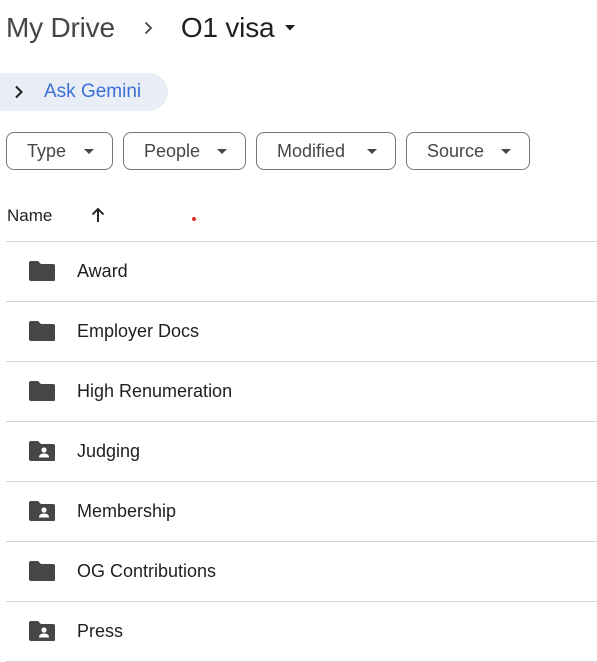 The height and width of the screenshot is (662, 597). I want to click on list-item-og-contributions: OG Contributions, so click(301, 572).